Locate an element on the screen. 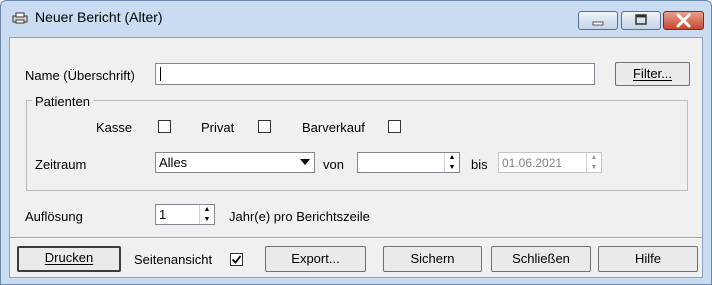 The image size is (712, 285). maximize-icon is located at coordinates (641, 19).